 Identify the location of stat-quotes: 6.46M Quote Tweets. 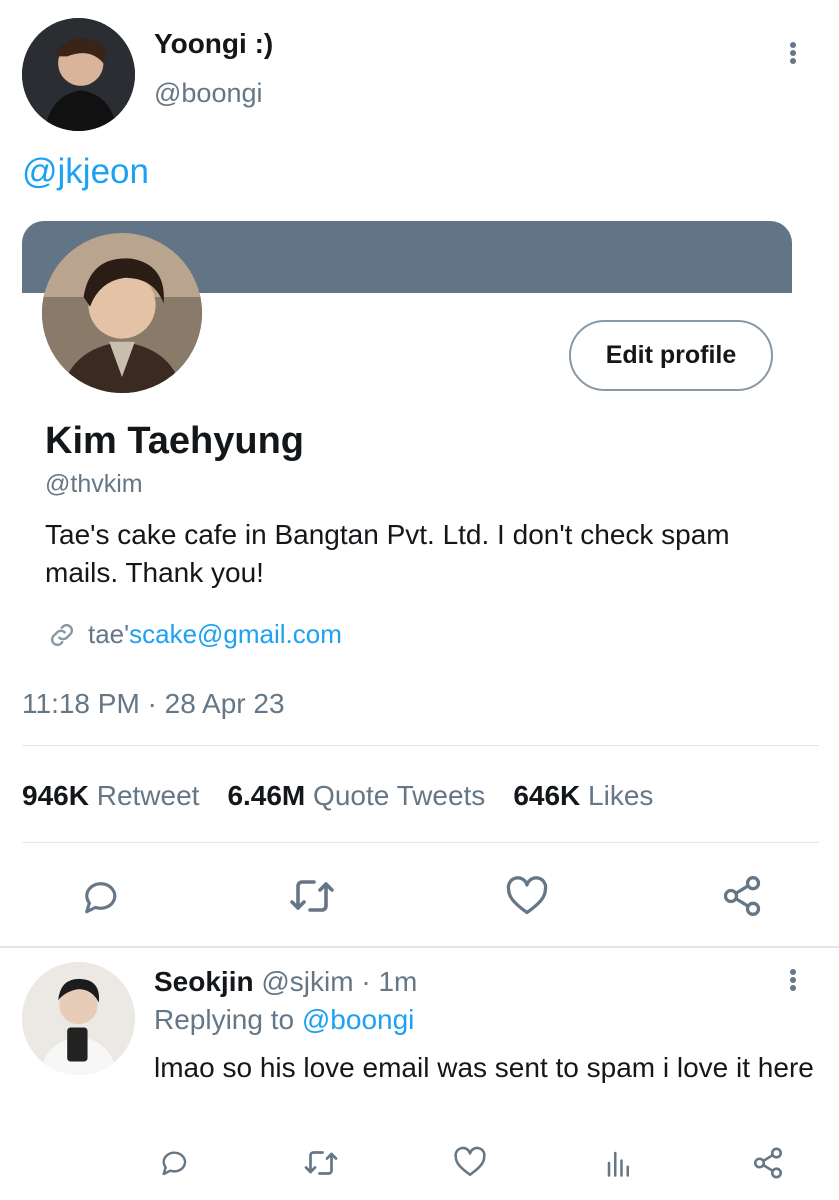
(356, 795).